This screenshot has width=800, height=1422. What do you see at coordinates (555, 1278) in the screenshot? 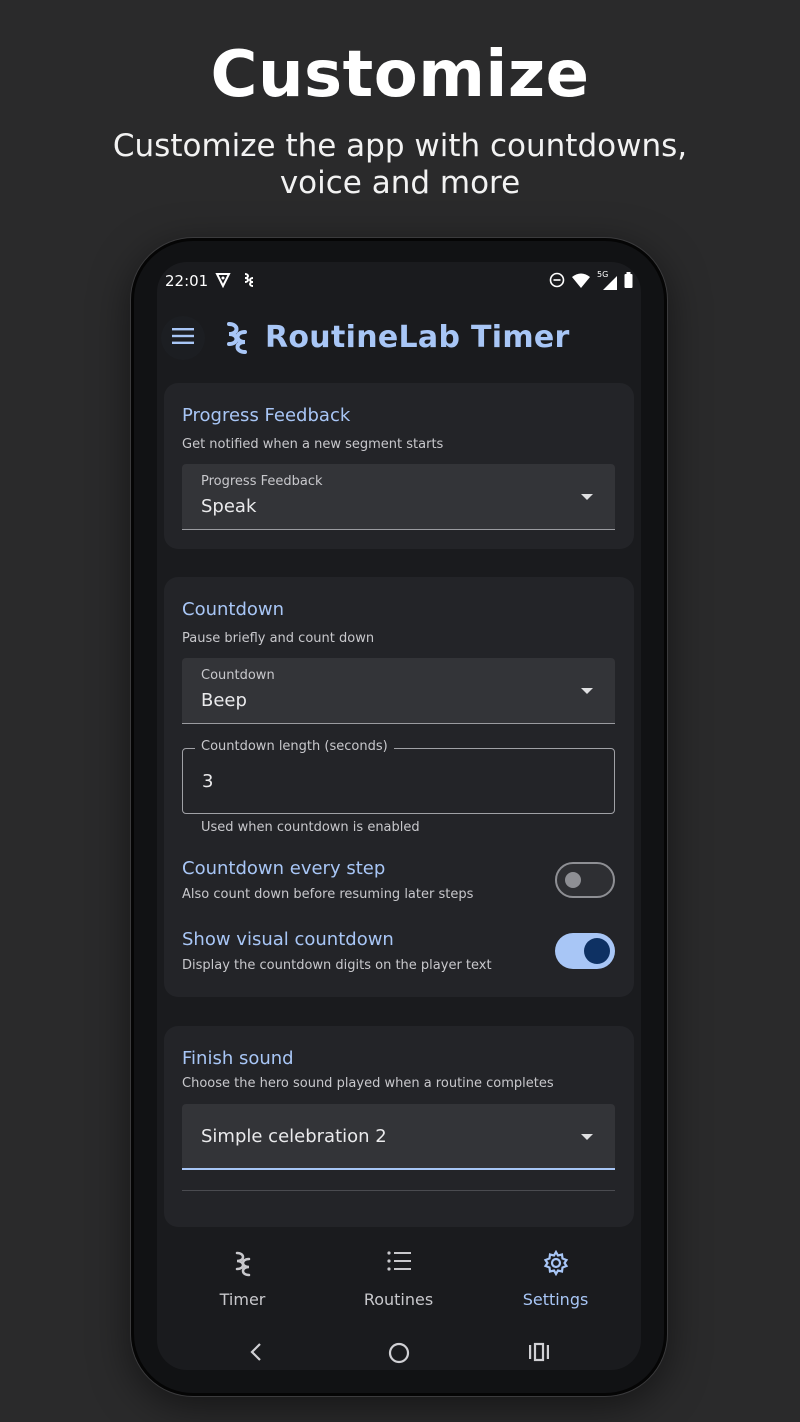
I see `nav-item-settings: Settings` at bounding box center [555, 1278].